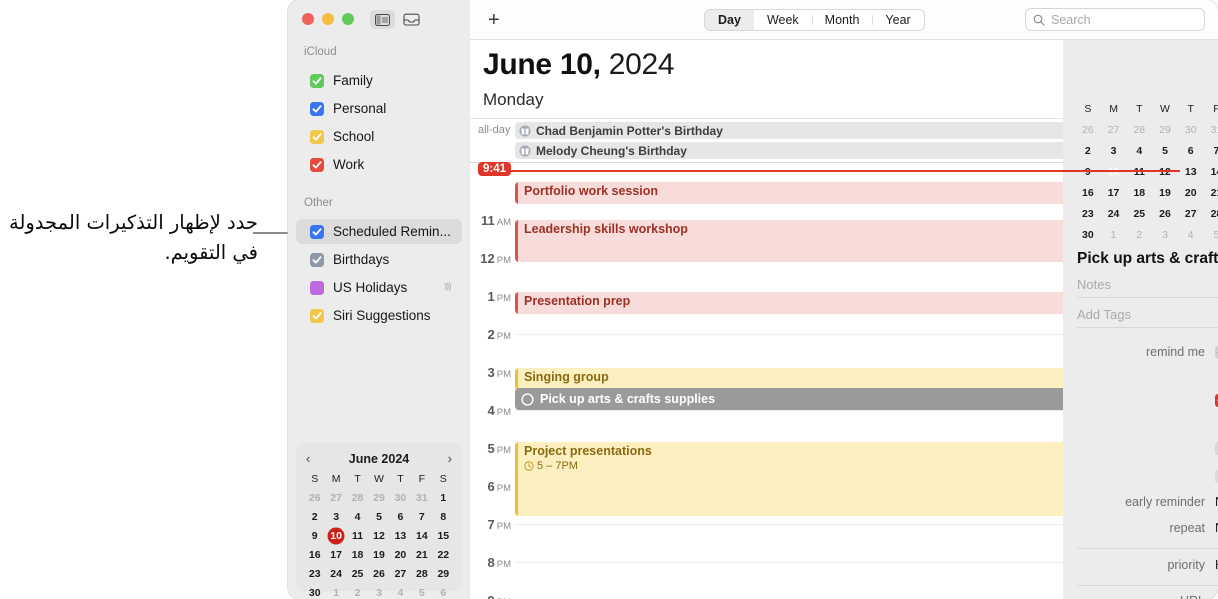 The image size is (1218, 599). What do you see at coordinates (1211, 193) in the screenshot?
I see `panel-mini-day: 21` at bounding box center [1211, 193].